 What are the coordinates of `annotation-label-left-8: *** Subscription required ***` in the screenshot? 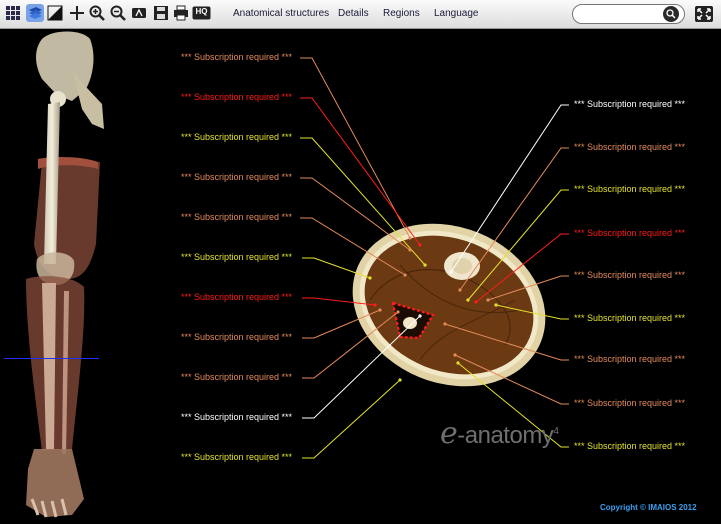 It's located at (236, 337).